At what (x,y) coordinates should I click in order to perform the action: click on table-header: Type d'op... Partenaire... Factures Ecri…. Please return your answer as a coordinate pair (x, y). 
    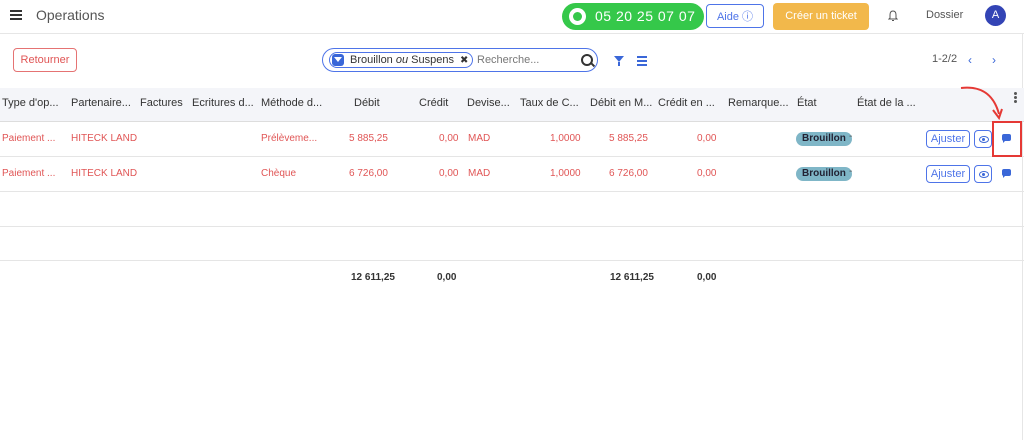
    Looking at the image, I should click on (512, 105).